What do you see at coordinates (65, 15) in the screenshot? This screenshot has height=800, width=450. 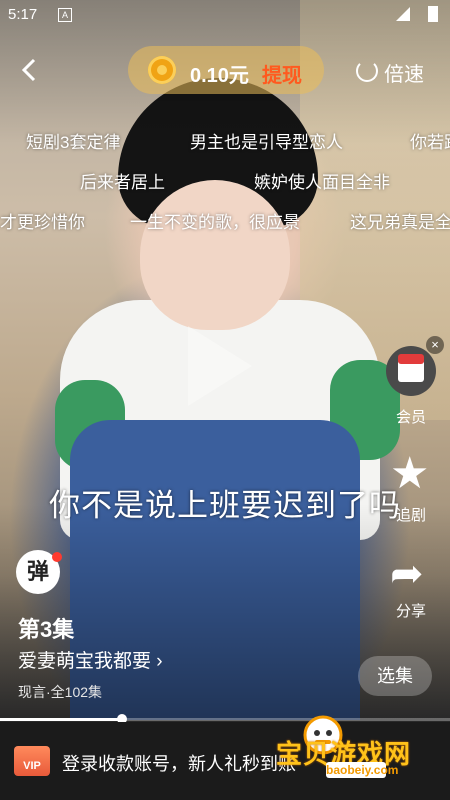 I see `notification-icon: A` at bounding box center [65, 15].